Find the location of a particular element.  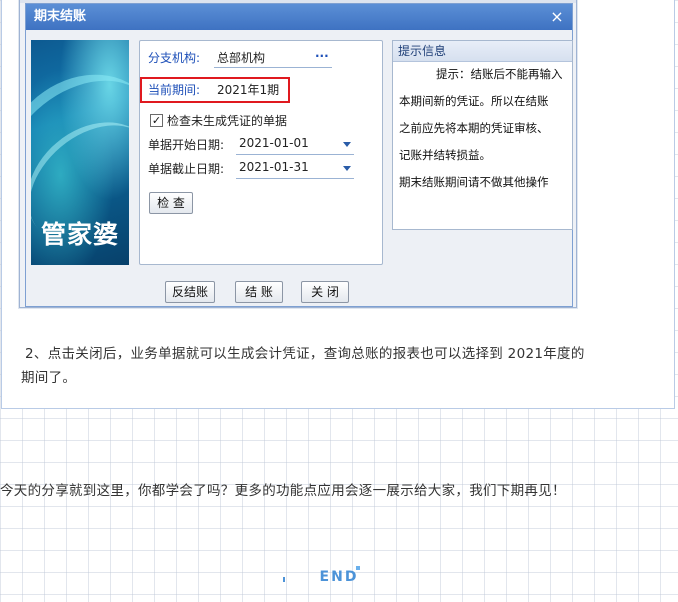

start-date-dropdown-icon is located at coordinates (347, 144).